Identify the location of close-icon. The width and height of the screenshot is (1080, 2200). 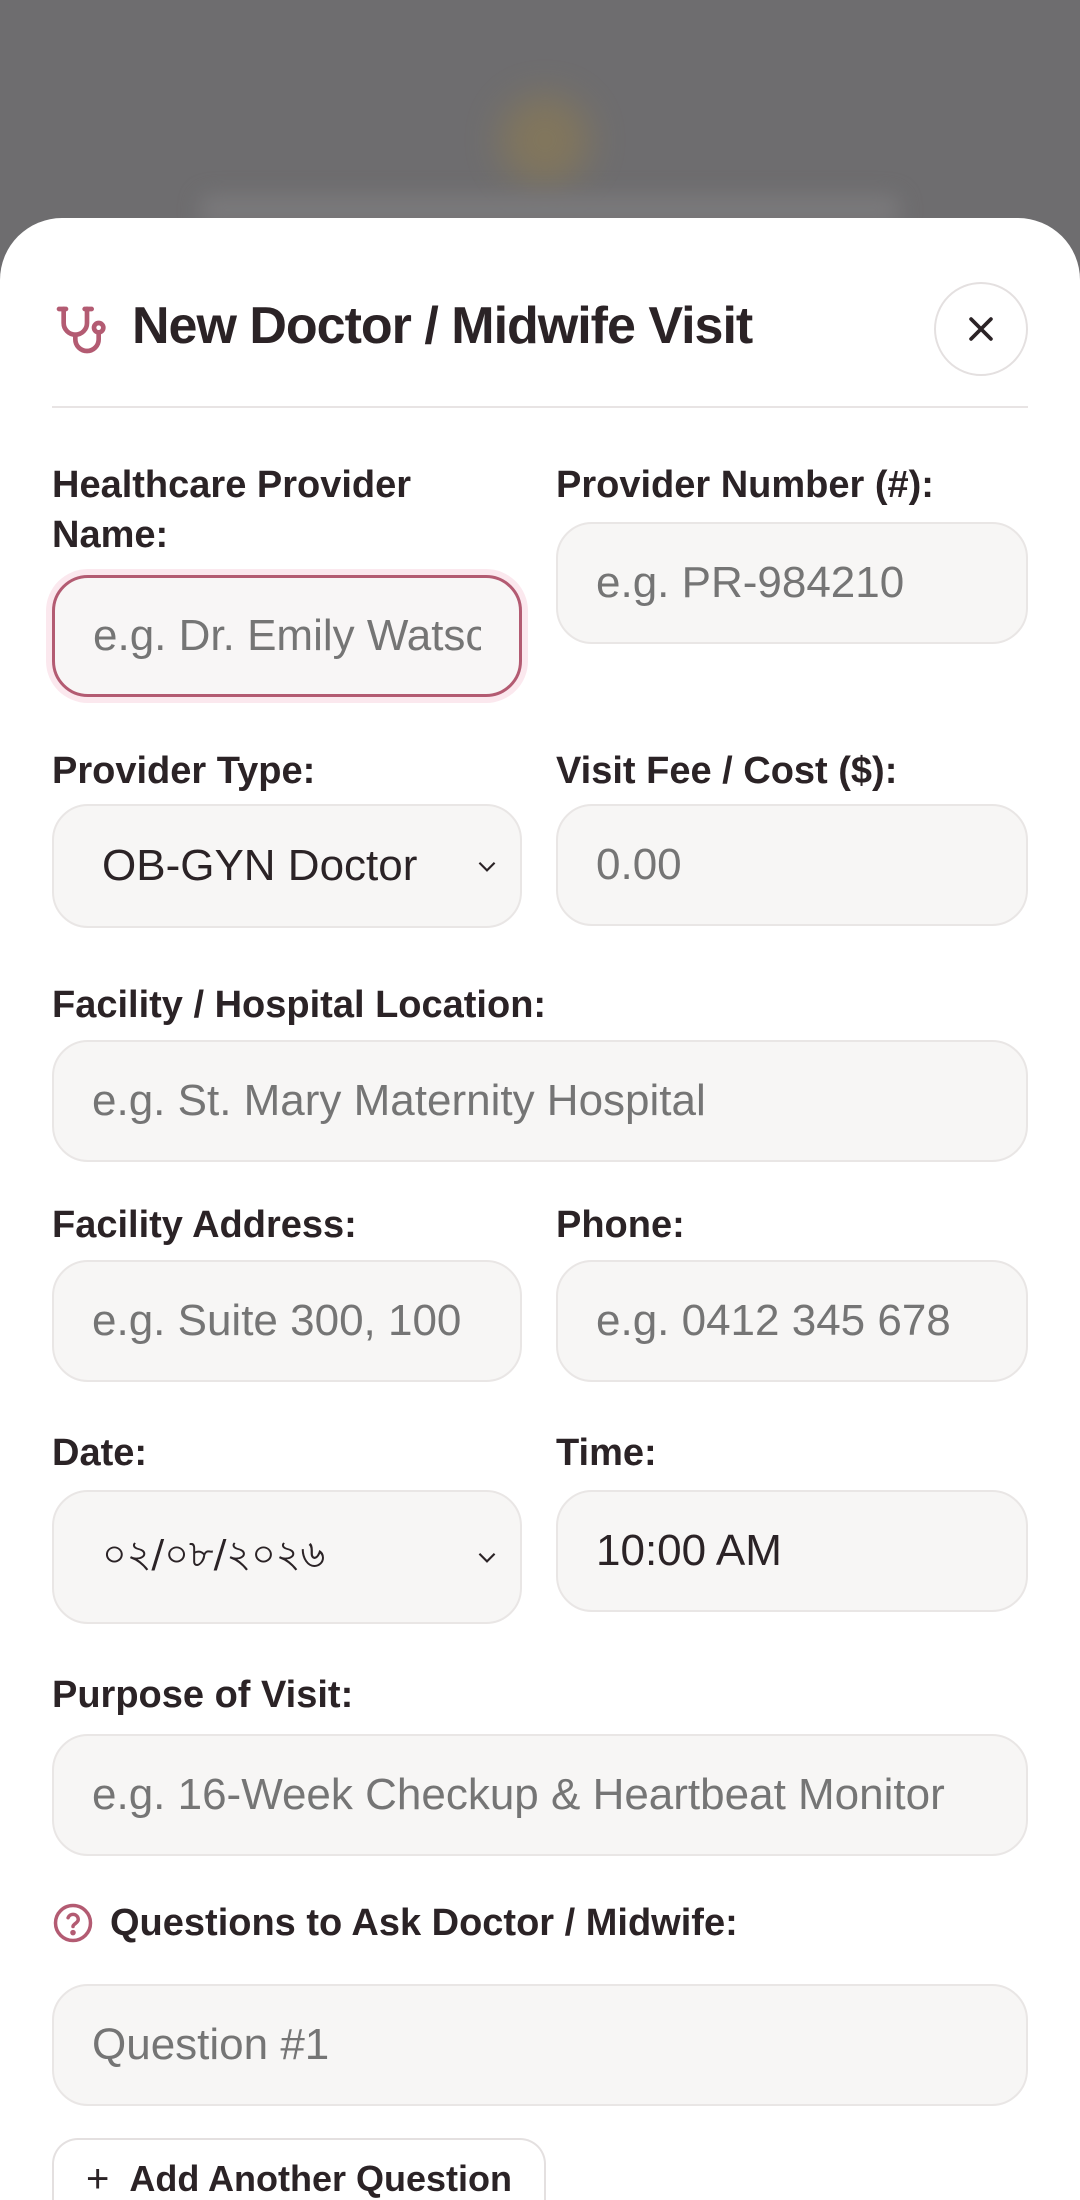
(981, 329).